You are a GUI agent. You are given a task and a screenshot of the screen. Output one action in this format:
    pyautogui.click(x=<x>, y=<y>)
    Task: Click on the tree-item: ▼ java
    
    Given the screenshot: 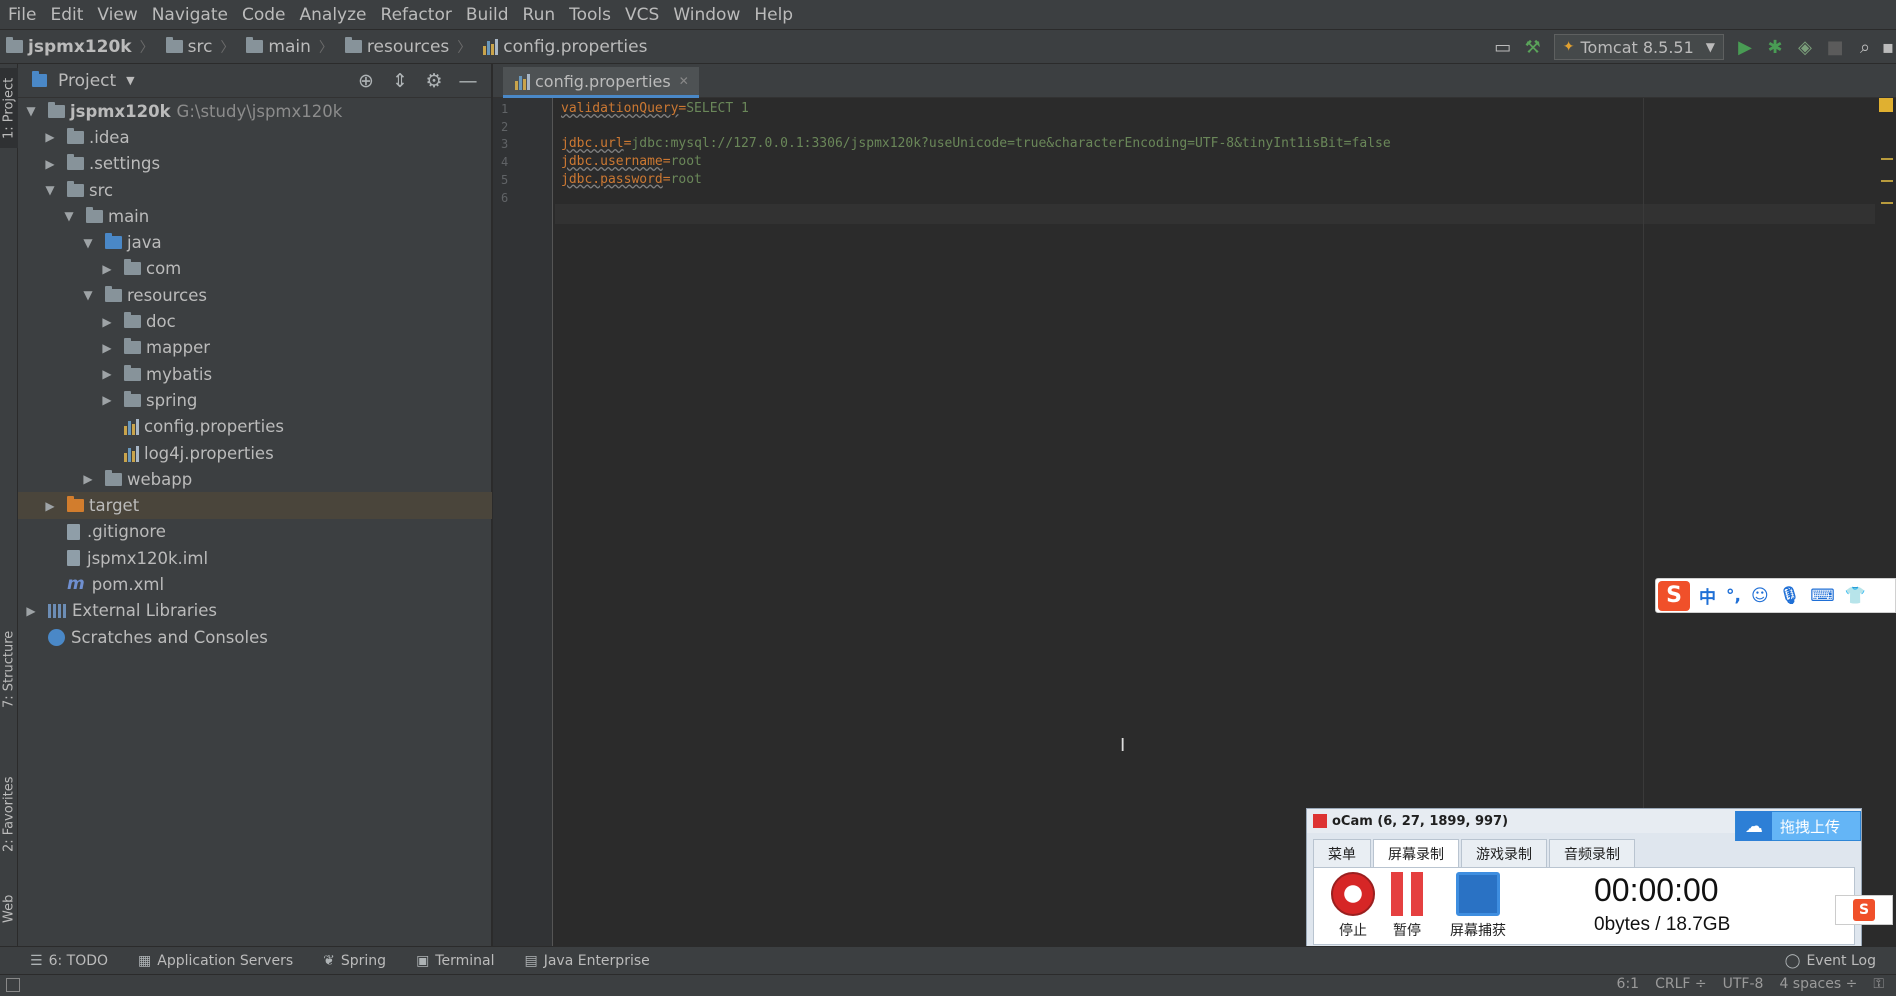 What is the action you would take?
    pyautogui.click(x=255, y=242)
    